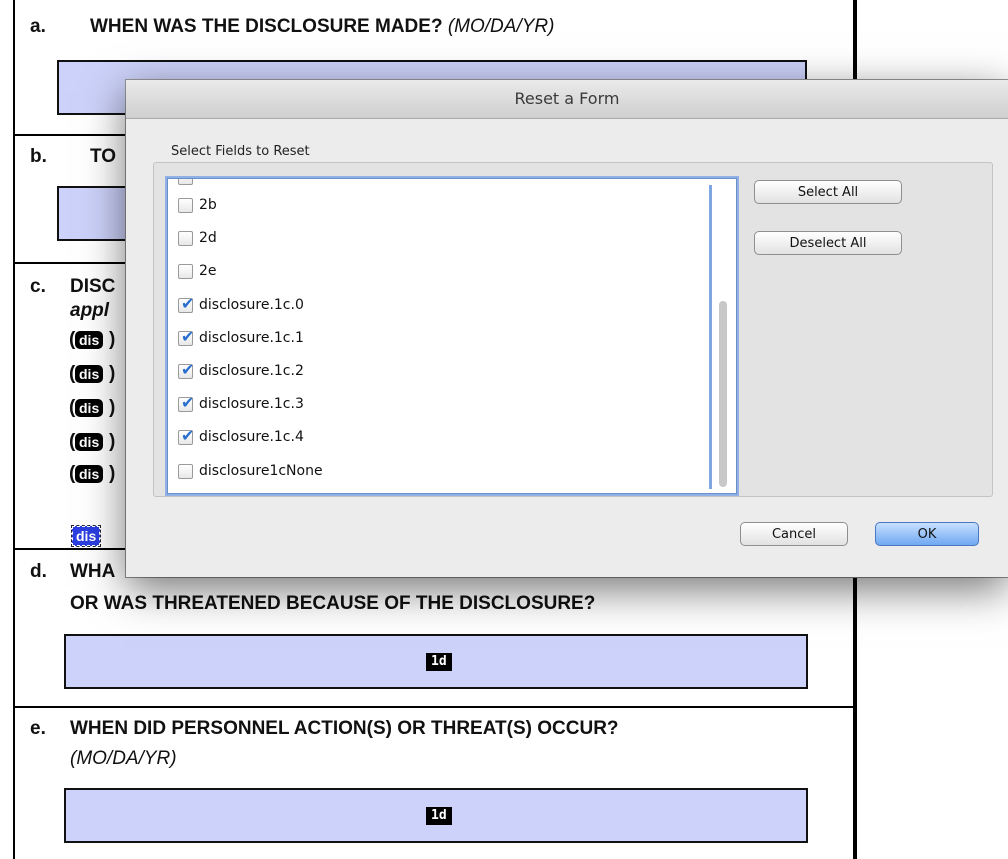  What do you see at coordinates (89, 474) in the screenshot?
I see `disclosure-checkbox-5: dis` at bounding box center [89, 474].